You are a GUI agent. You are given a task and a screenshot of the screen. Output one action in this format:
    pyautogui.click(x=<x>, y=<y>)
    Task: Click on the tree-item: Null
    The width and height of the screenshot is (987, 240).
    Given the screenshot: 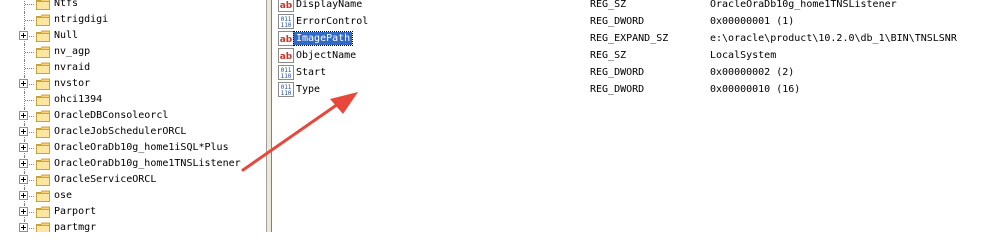 What is the action you would take?
    pyautogui.click(x=133, y=36)
    